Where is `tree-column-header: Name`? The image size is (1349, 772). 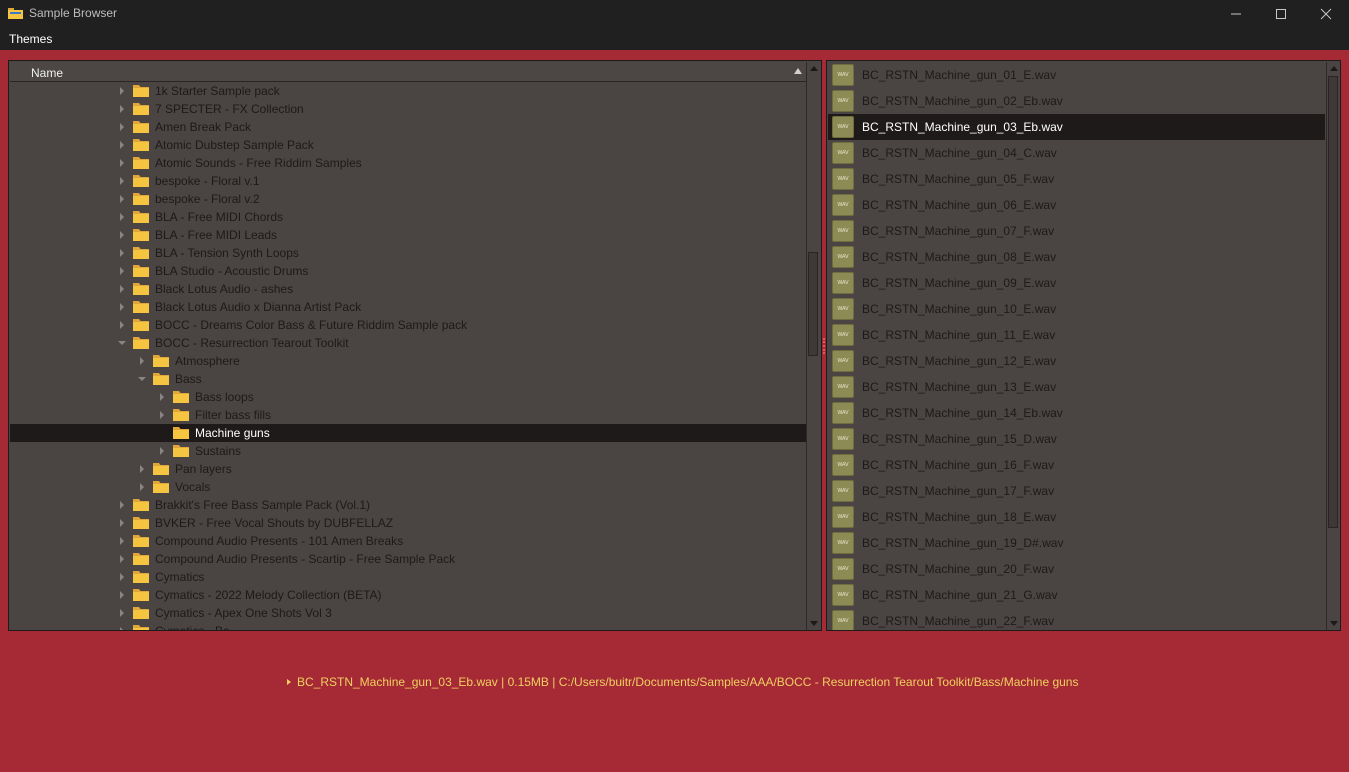 tree-column-header: Name is located at coordinates (408, 72).